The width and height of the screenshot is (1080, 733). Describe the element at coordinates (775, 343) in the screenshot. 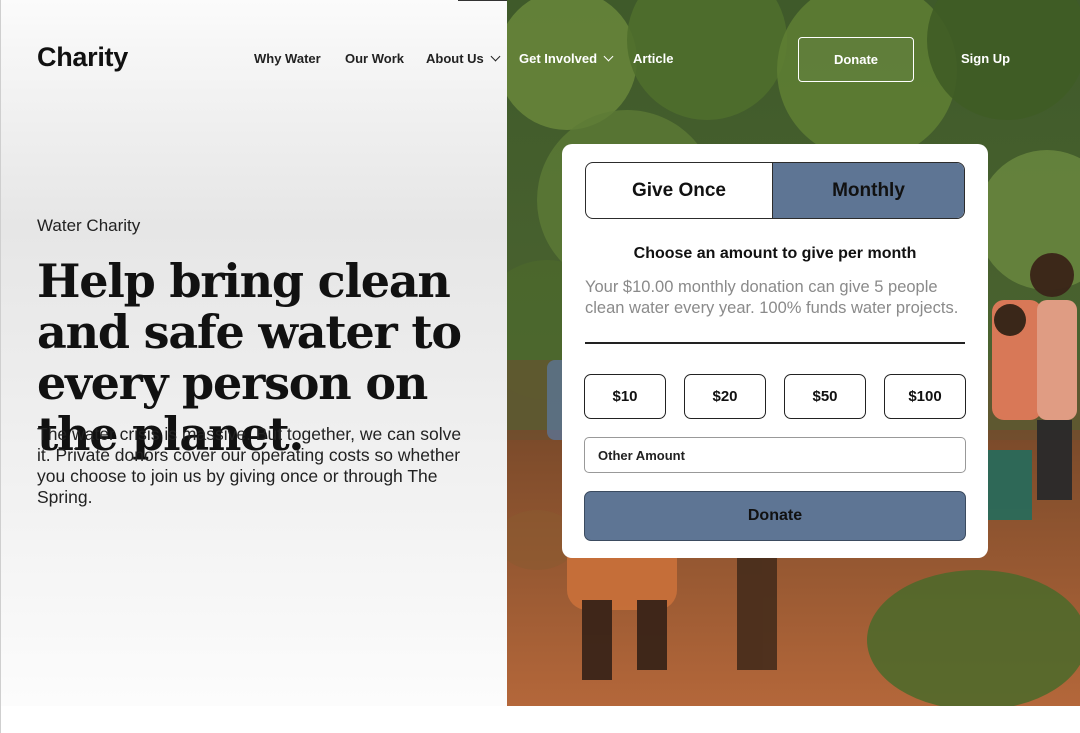

I see `divider` at that location.